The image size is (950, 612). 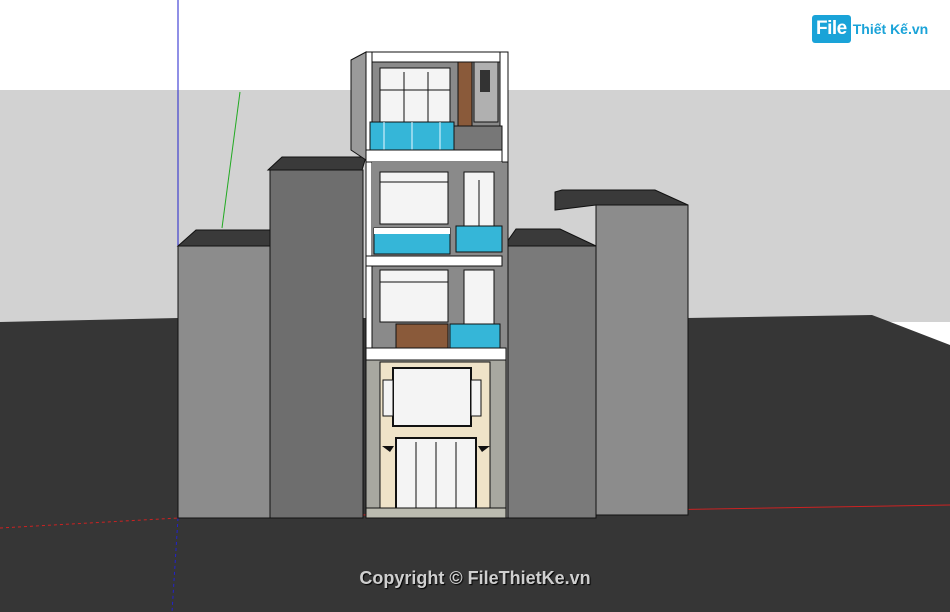 What do you see at coordinates (432, 397) in the screenshot?
I see `ground-floor-window` at bounding box center [432, 397].